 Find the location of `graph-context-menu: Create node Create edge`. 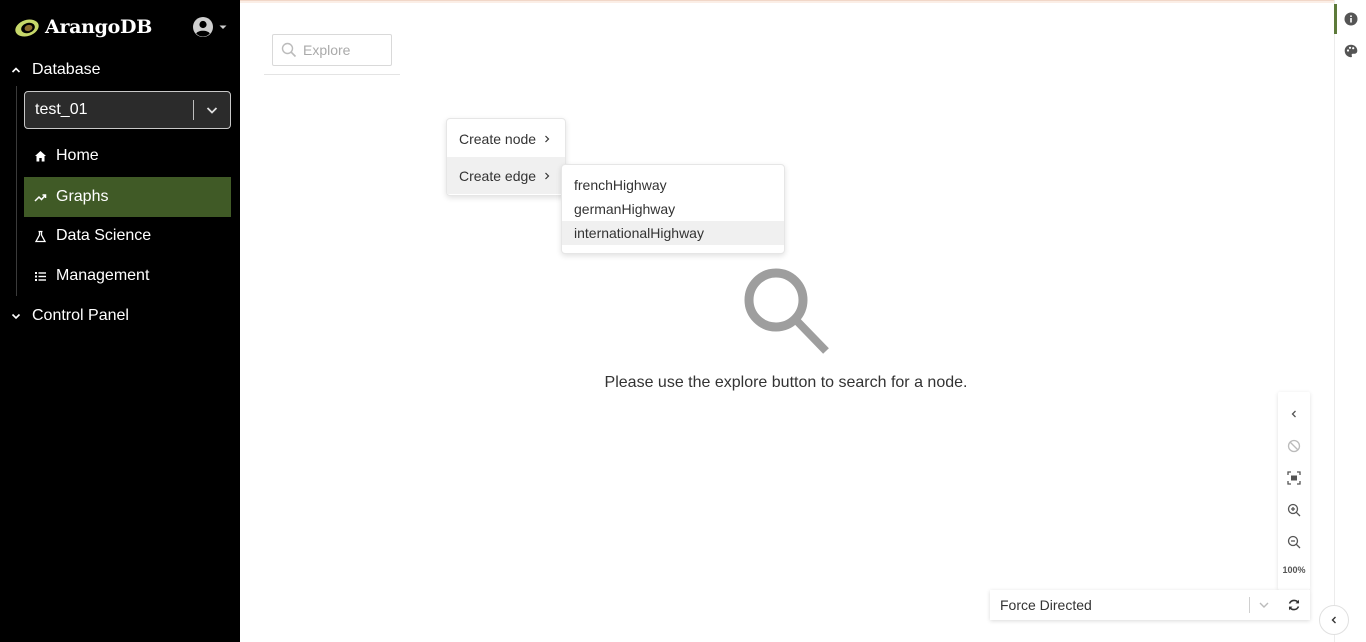

graph-context-menu: Create node Create edge is located at coordinates (506, 157).